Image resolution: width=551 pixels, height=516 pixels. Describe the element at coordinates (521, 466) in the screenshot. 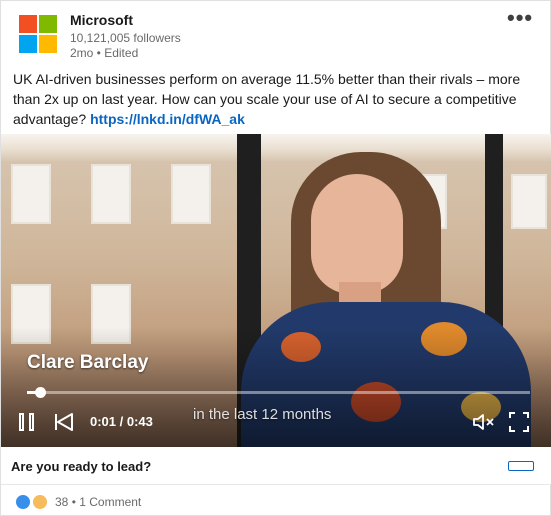

I see `cta-button` at that location.